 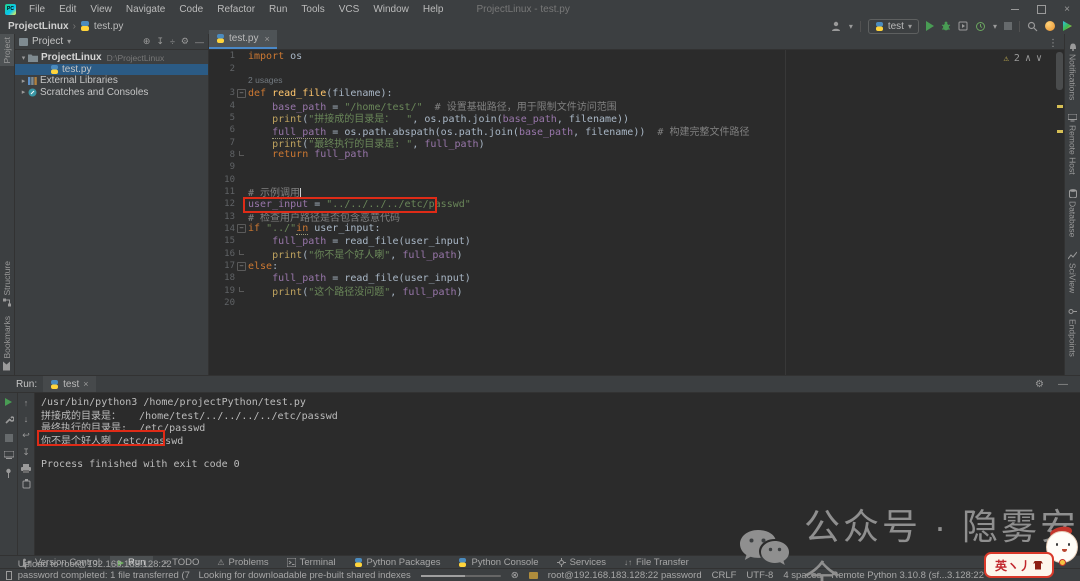 What do you see at coordinates (1073, 332) in the screenshot?
I see `tool-button-endpoints: Endpoints` at bounding box center [1073, 332].